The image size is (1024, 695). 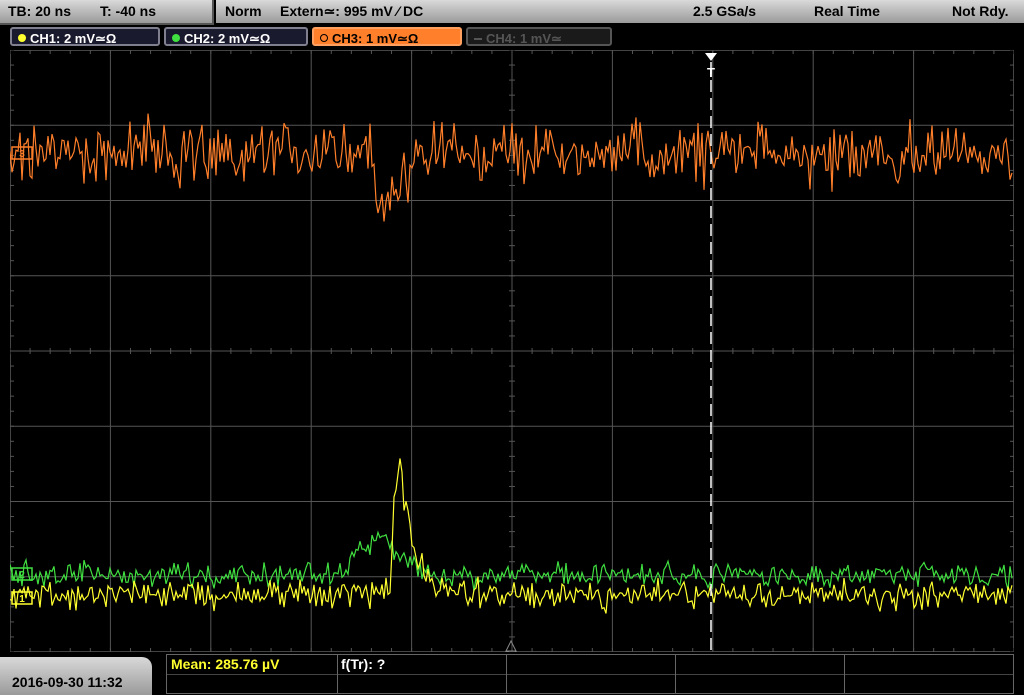 What do you see at coordinates (980, 11) in the screenshot?
I see `status-label: Not Rdy.` at bounding box center [980, 11].